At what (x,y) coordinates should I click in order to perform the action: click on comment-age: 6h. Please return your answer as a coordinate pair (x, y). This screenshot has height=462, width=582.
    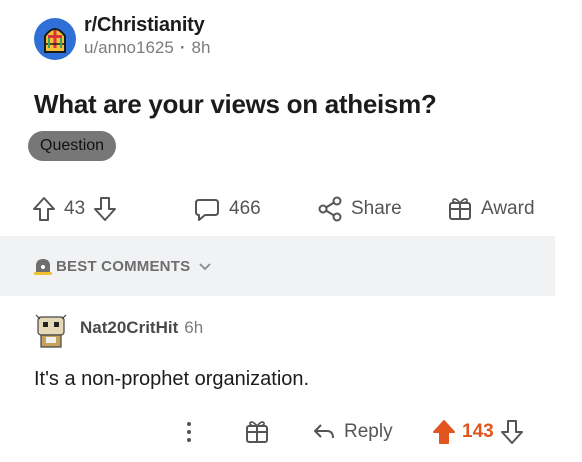
    Looking at the image, I should click on (194, 327).